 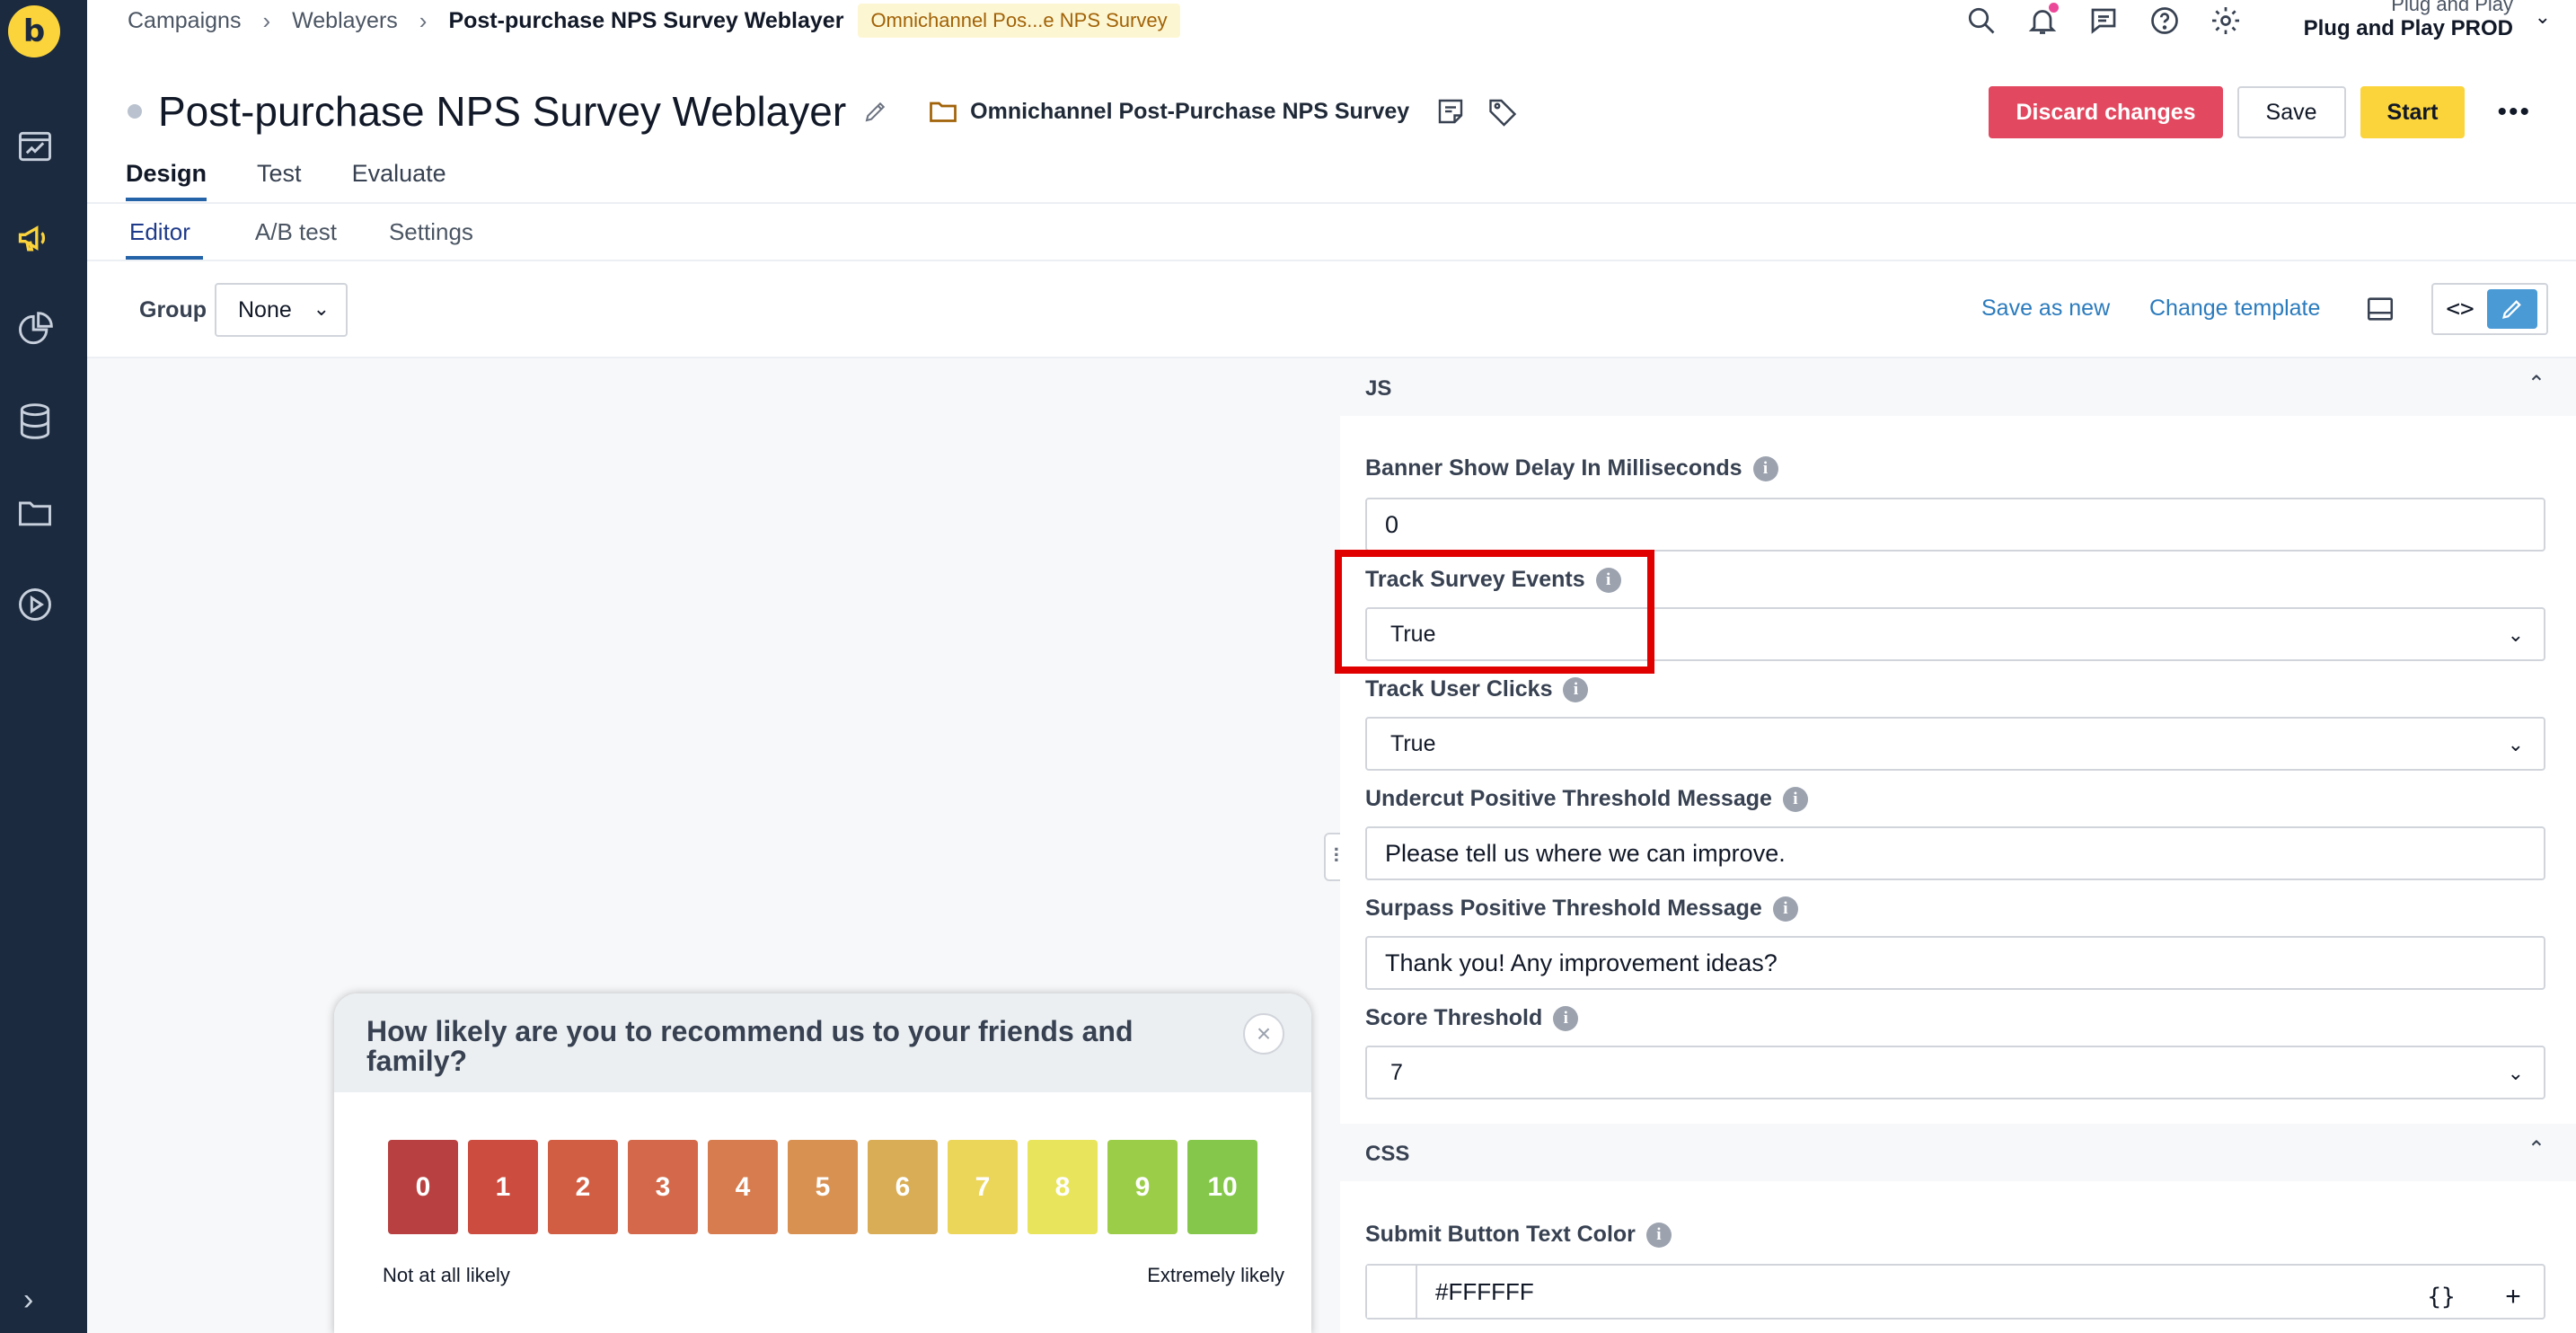 I want to click on chat-icon, so click(x=2104, y=21).